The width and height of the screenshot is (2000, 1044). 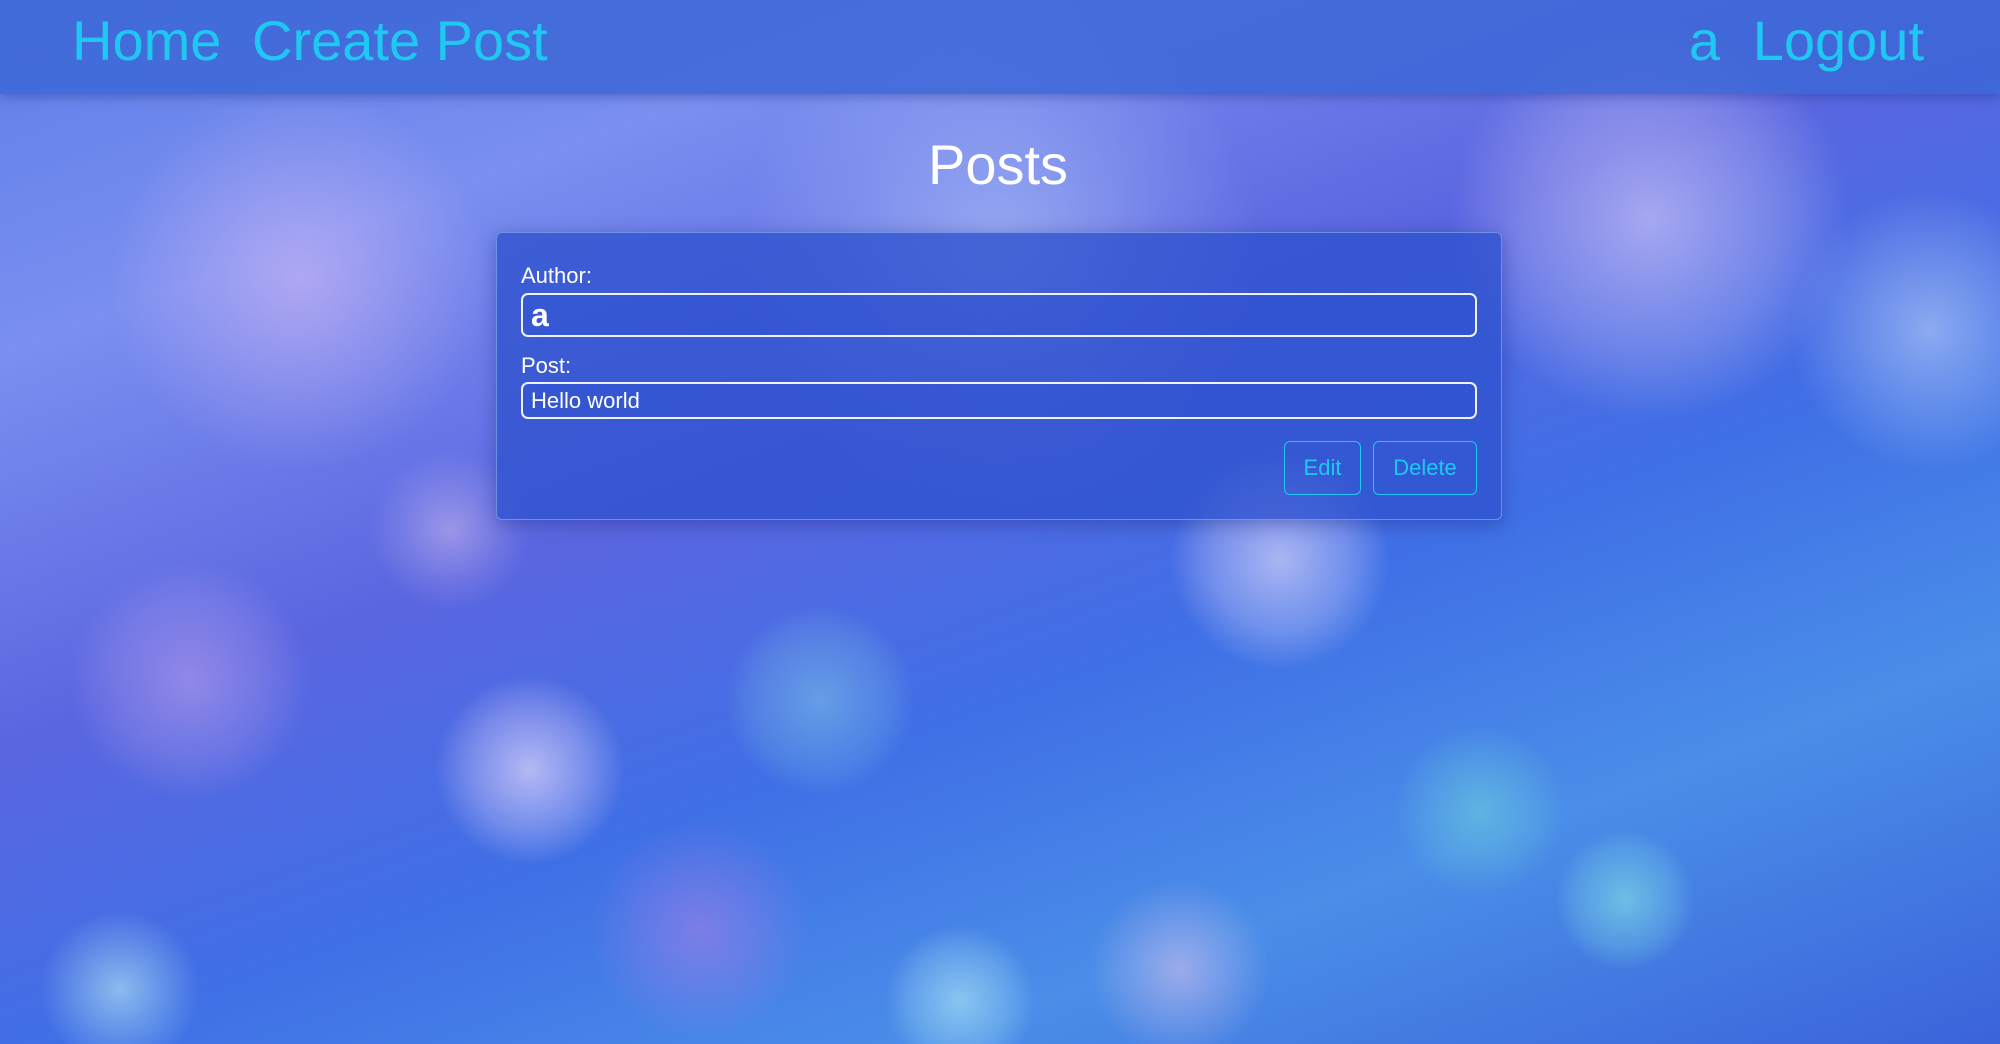 What do you see at coordinates (1838, 41) in the screenshot?
I see `nav-logout-link: Logout` at bounding box center [1838, 41].